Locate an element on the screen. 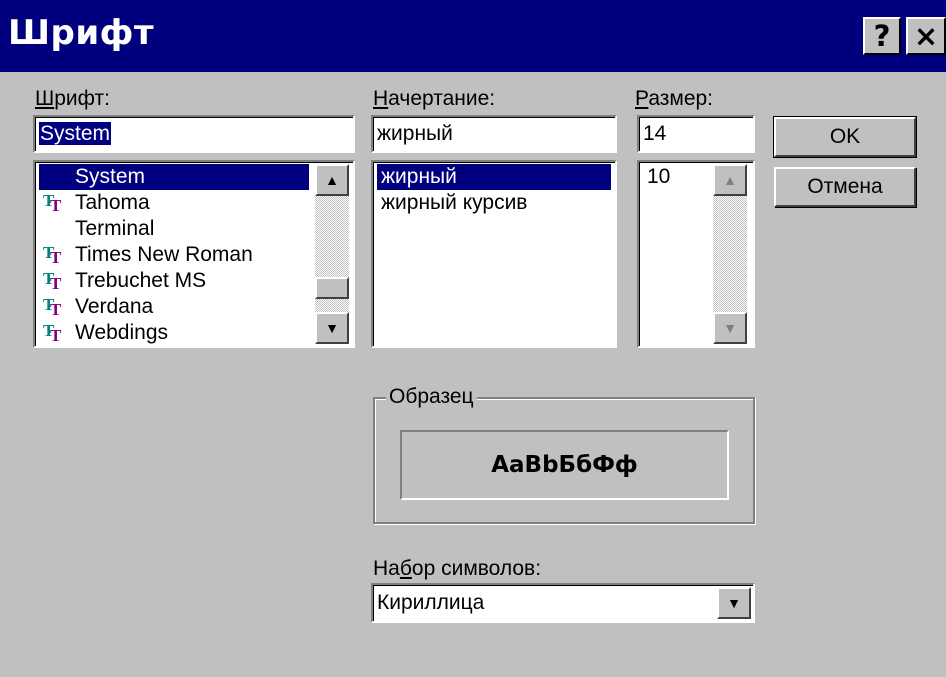 The width and height of the screenshot is (946, 677). scroll-up-button: ▲ is located at coordinates (332, 180).